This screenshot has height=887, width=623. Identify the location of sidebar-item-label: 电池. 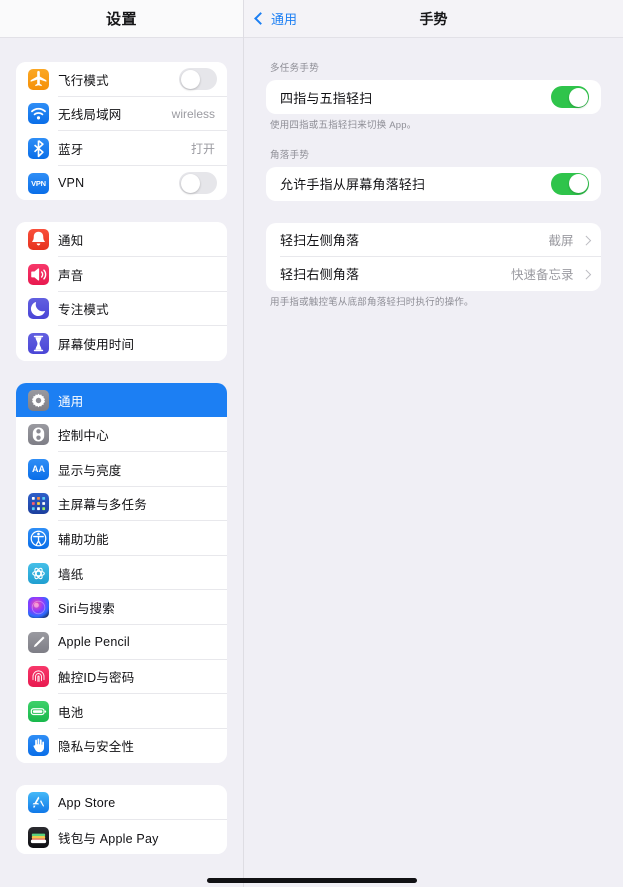
(71, 712).